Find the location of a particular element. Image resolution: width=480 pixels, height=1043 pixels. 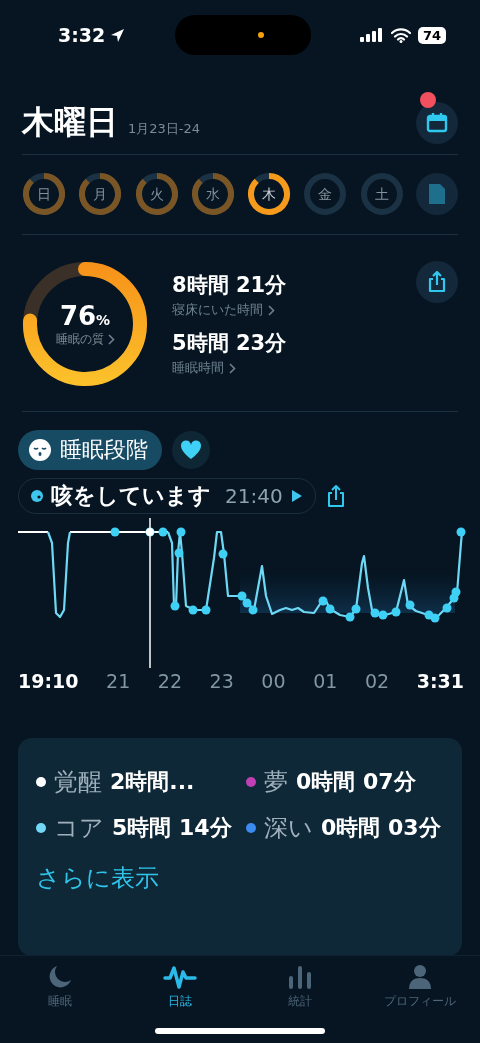

quality-percent: 76% is located at coordinates (85, 315).